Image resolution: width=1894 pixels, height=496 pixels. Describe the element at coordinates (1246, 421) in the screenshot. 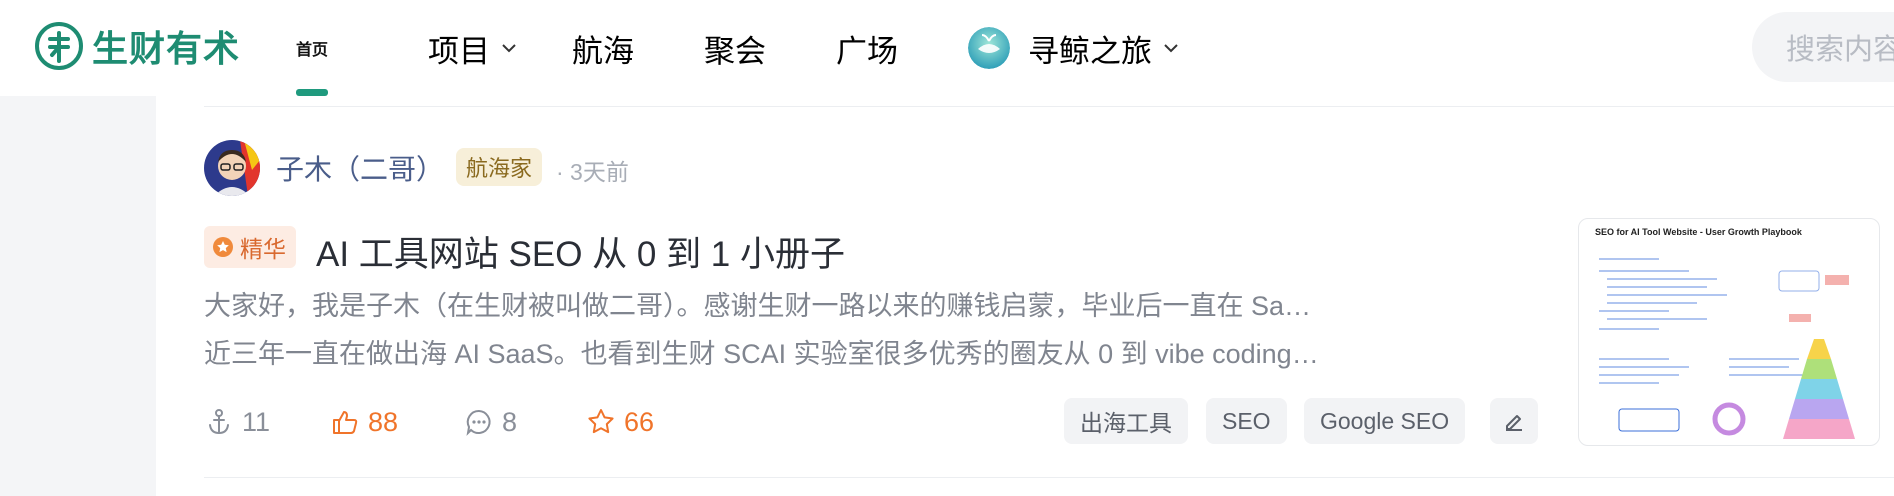

I see `tag-chip: SEO` at that location.